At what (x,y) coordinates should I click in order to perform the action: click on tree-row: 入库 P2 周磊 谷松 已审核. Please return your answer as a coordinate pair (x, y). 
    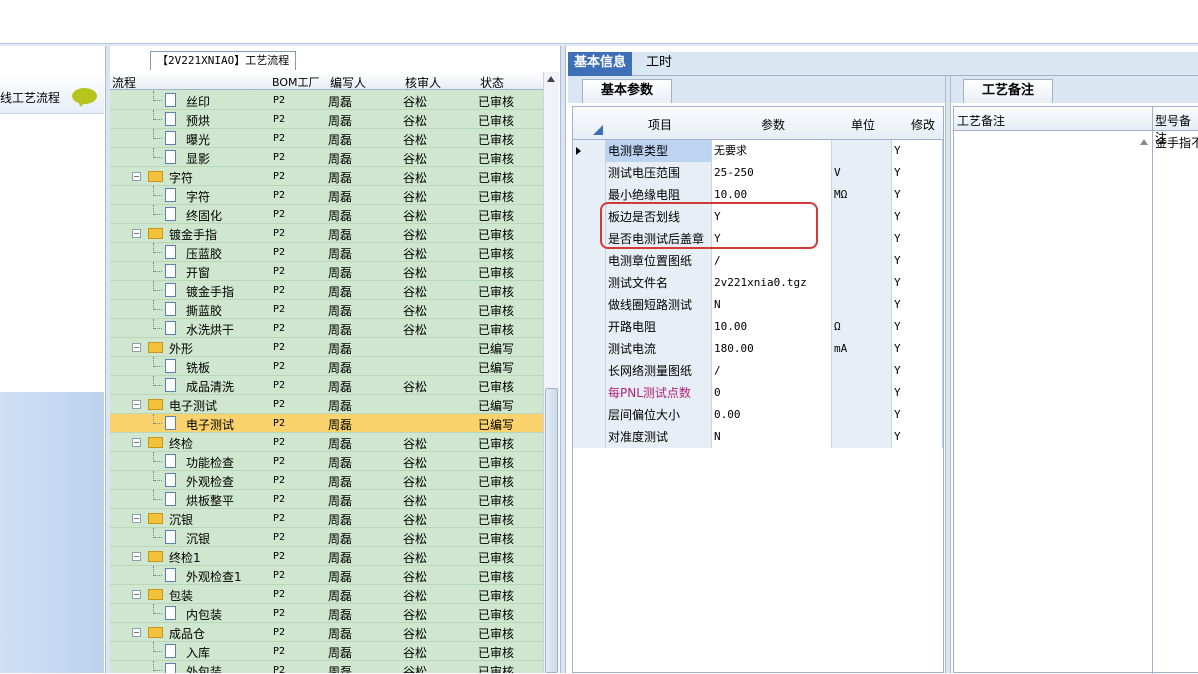
    Looking at the image, I should click on (326, 651).